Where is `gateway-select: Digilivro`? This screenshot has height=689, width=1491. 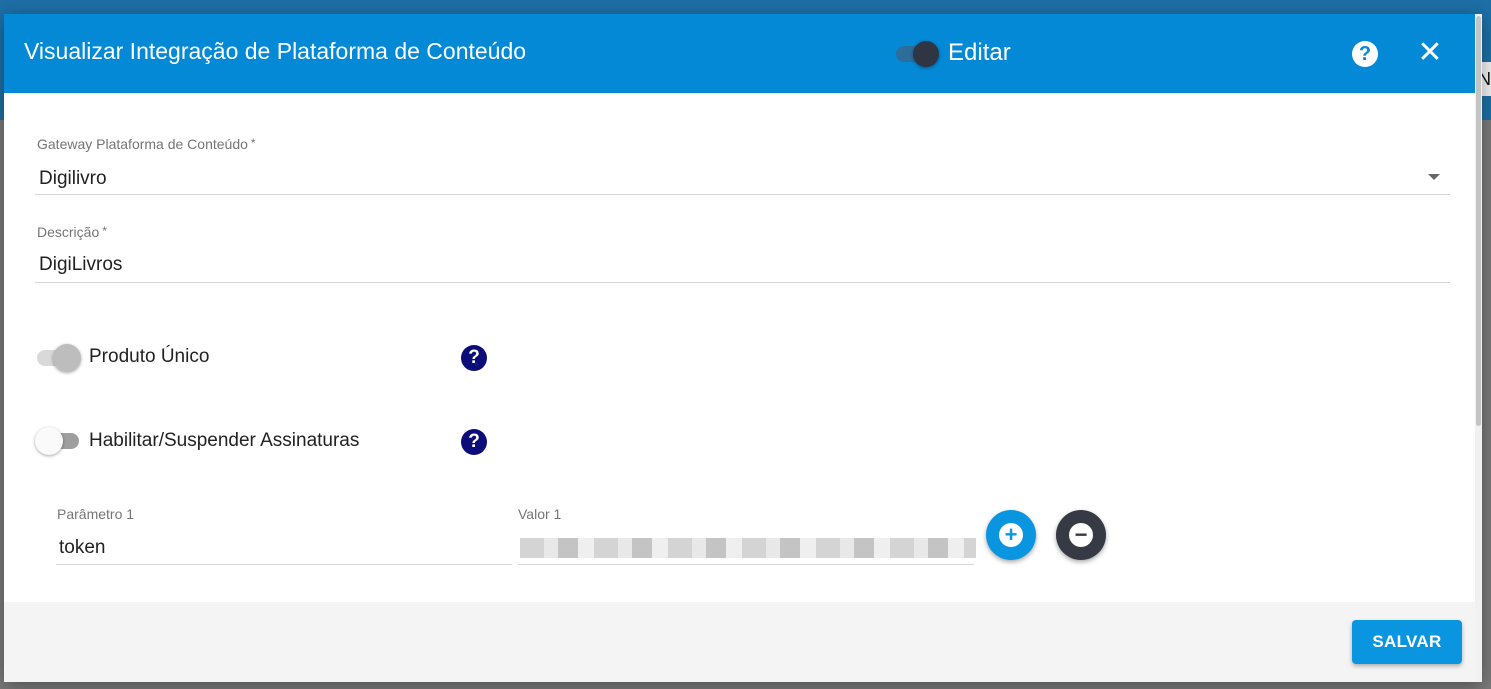 gateway-select: Digilivro is located at coordinates (73, 179).